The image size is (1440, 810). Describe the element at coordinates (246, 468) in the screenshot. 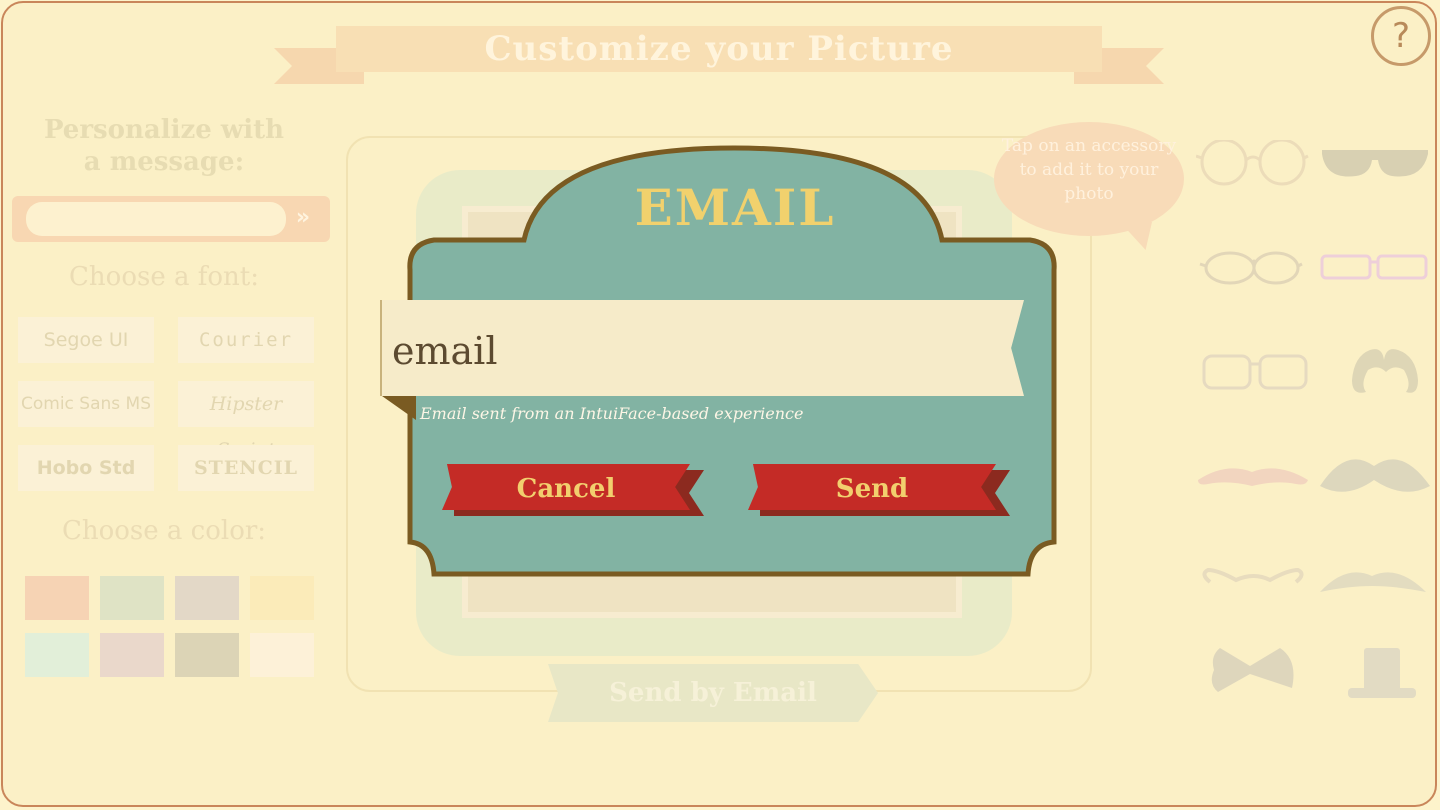

I see `font-option-stencil: STENCIL` at that location.